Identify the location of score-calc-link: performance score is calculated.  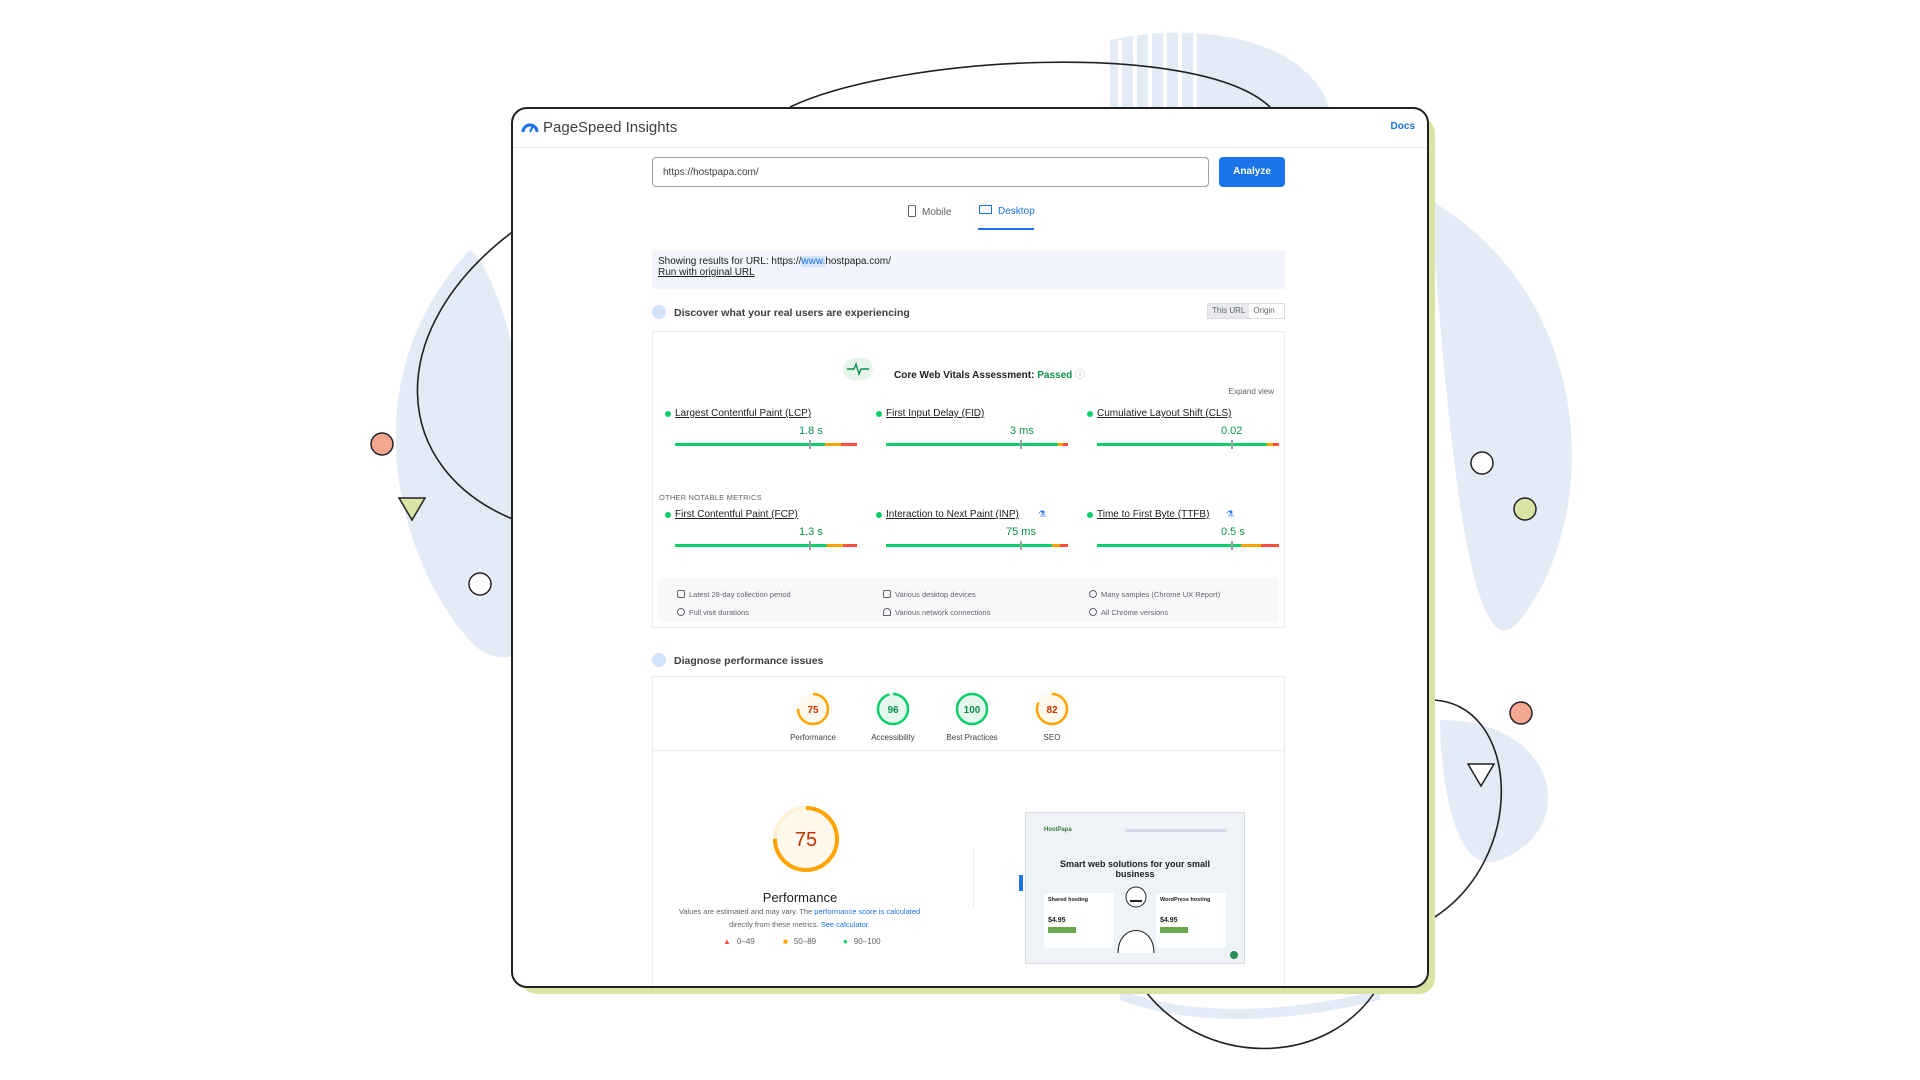
(867, 911).